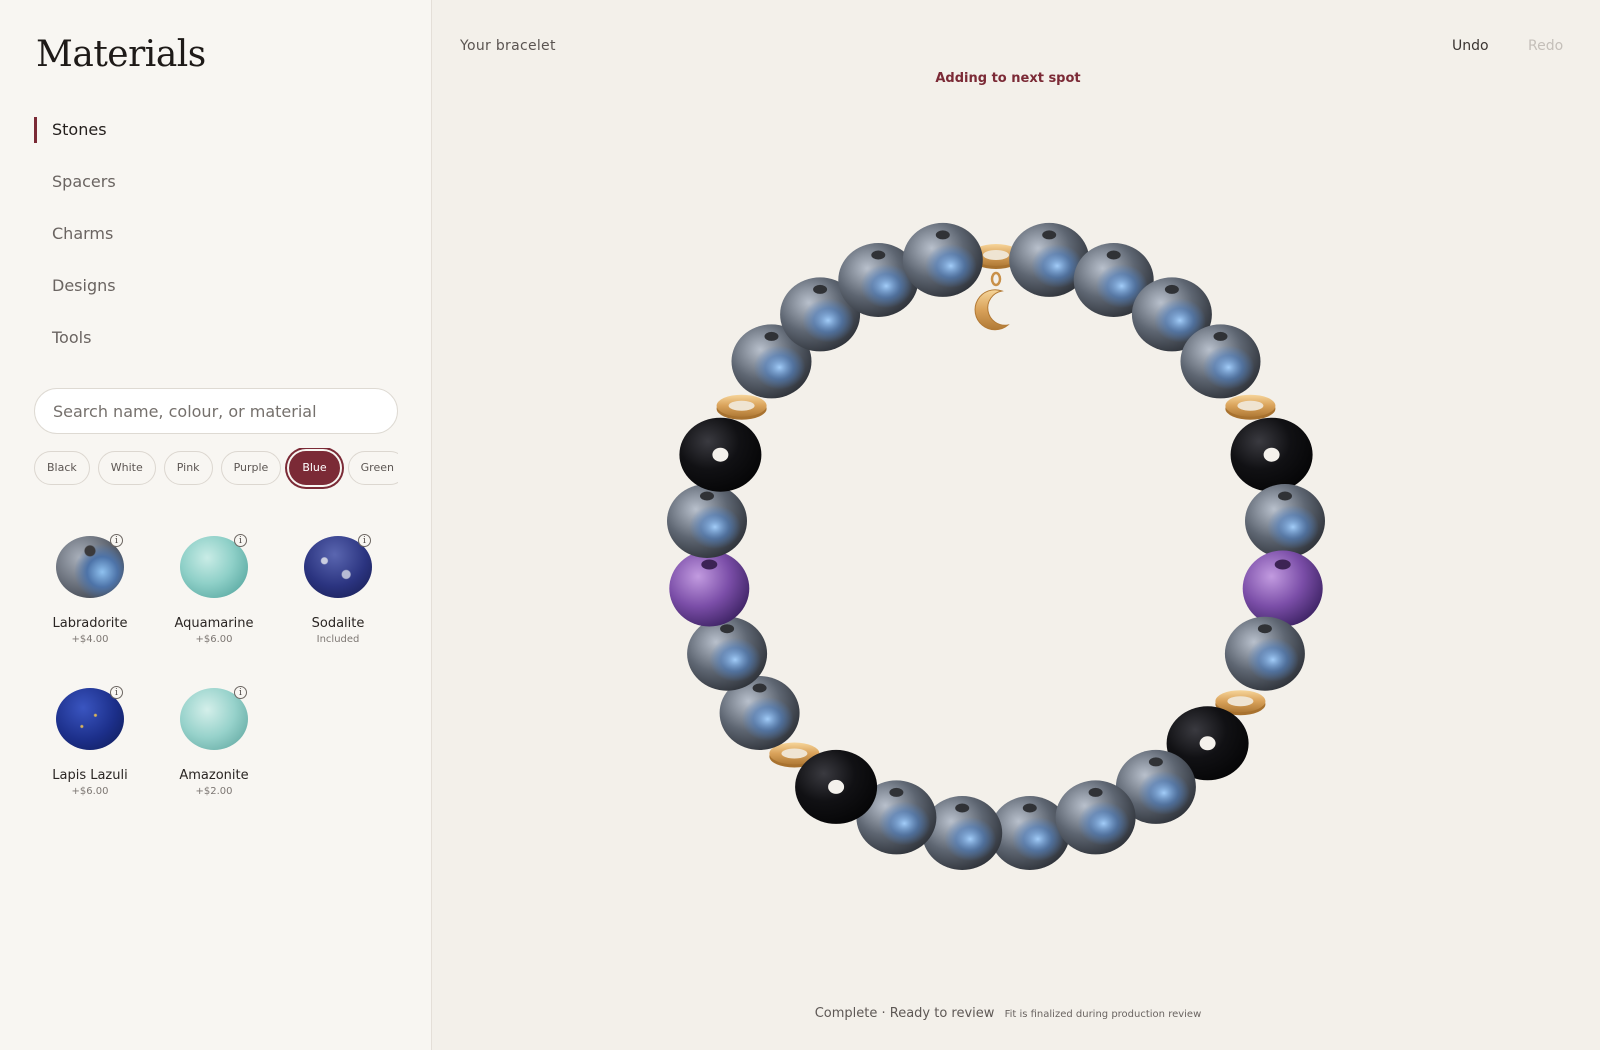 The height and width of the screenshot is (1050, 1600). Describe the element at coordinates (214, 595) in the screenshot. I see `stone-card-aquamarine: i Aquamarine +$6.00` at that location.